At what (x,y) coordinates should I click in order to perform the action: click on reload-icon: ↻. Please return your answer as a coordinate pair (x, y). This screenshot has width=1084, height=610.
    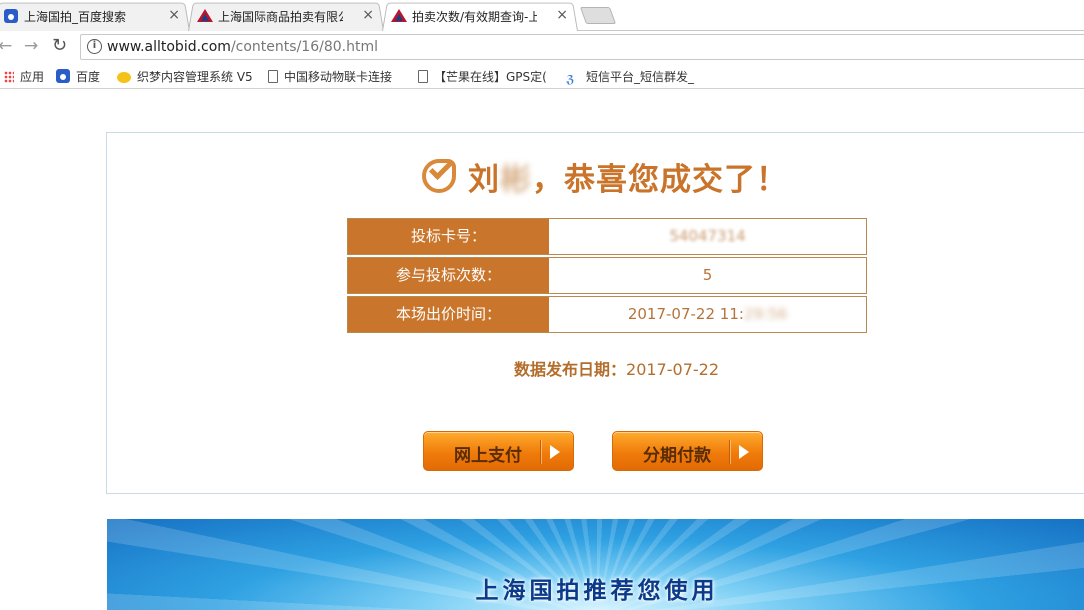
    Looking at the image, I should click on (59, 45).